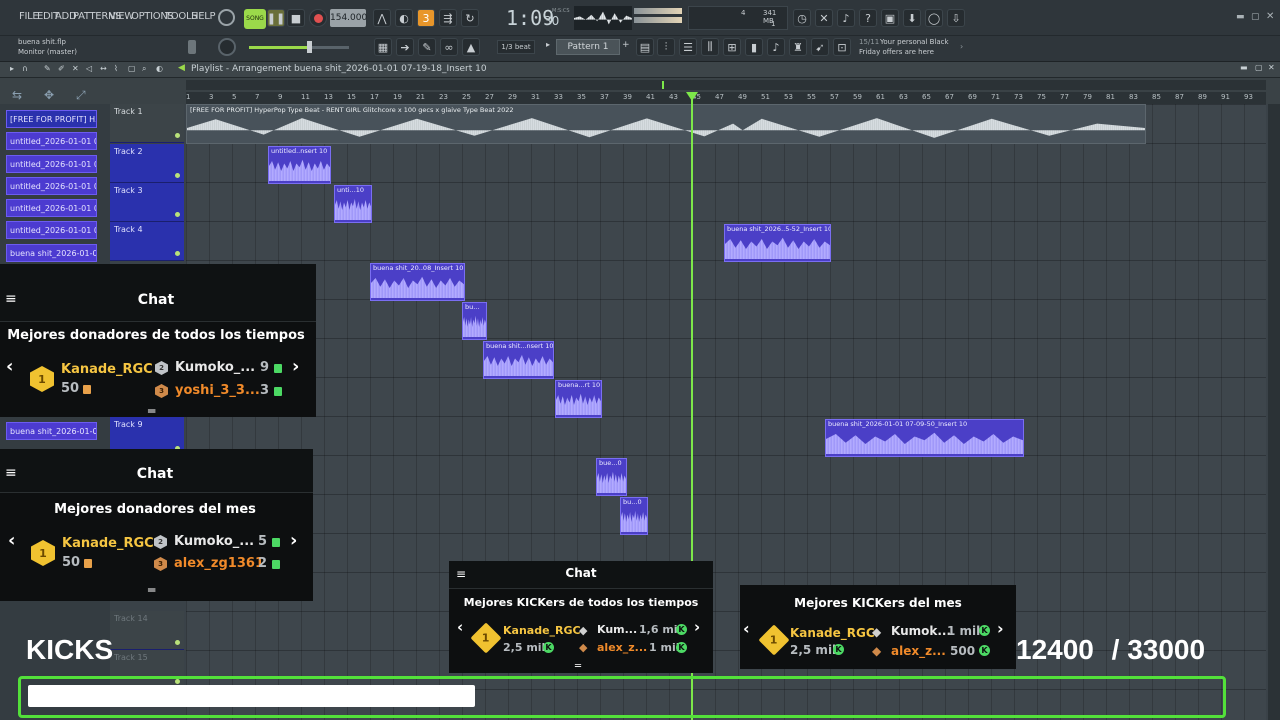 Image resolution: width=1280 pixels, height=720 pixels. What do you see at coordinates (578, 399) in the screenshot?
I see `audio-clip: buena...rt 10` at bounding box center [578, 399].